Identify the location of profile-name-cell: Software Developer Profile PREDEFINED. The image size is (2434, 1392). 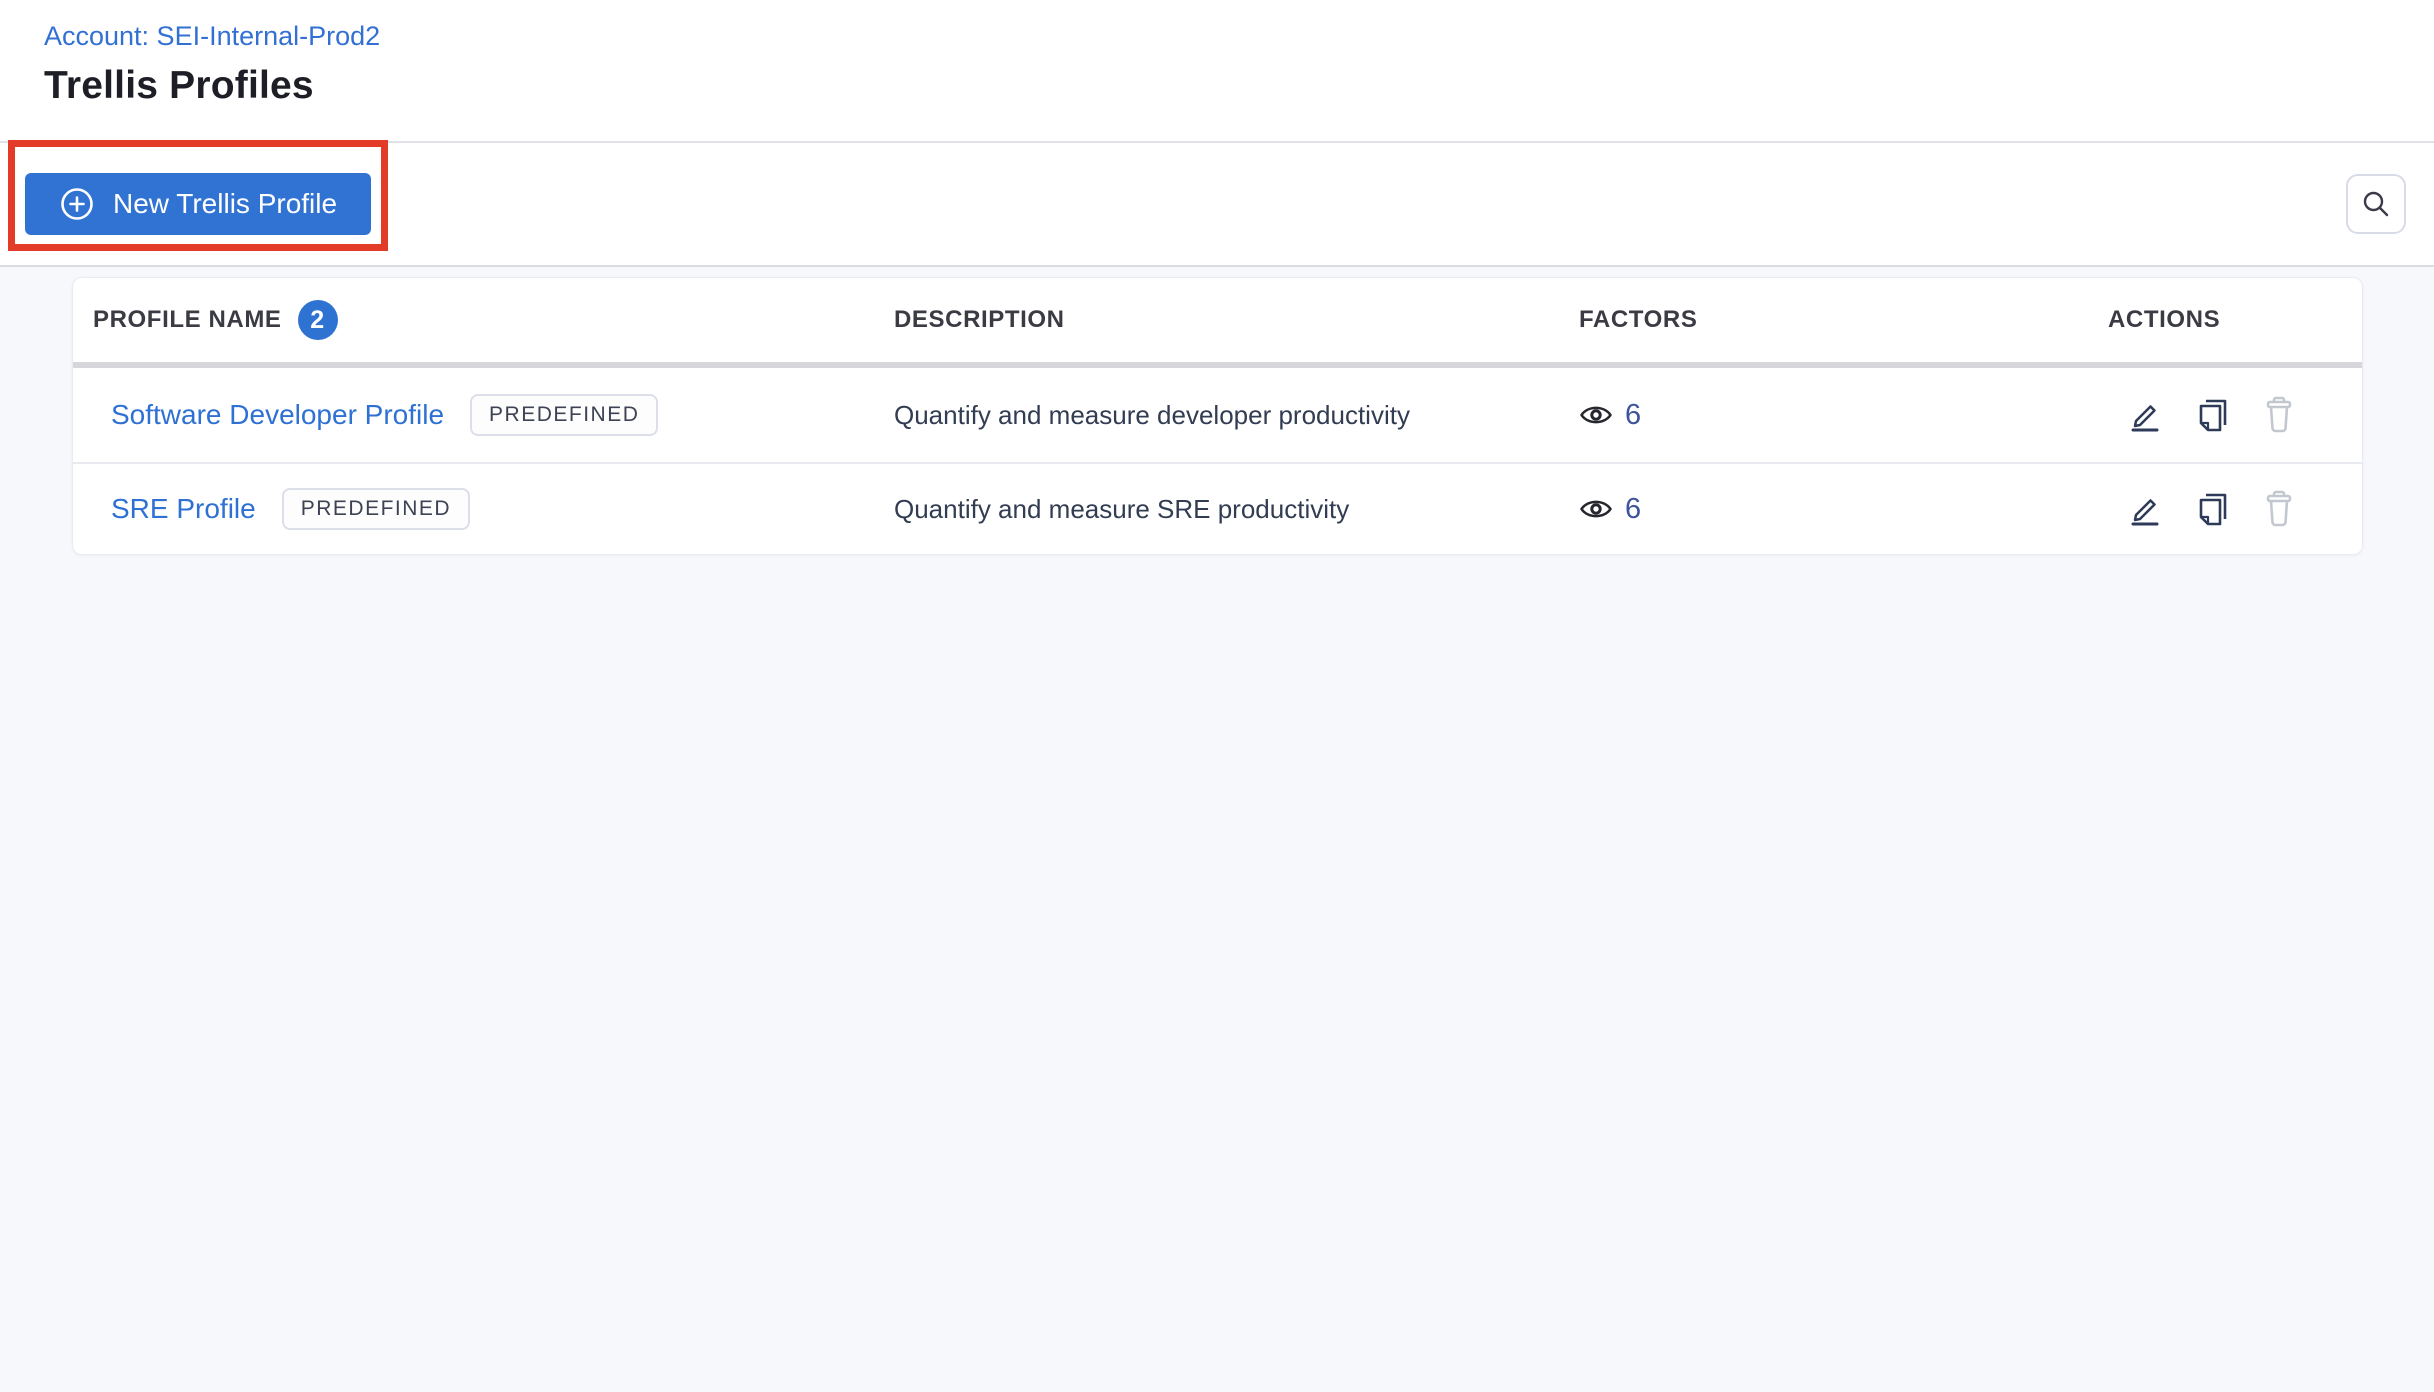
(483, 415).